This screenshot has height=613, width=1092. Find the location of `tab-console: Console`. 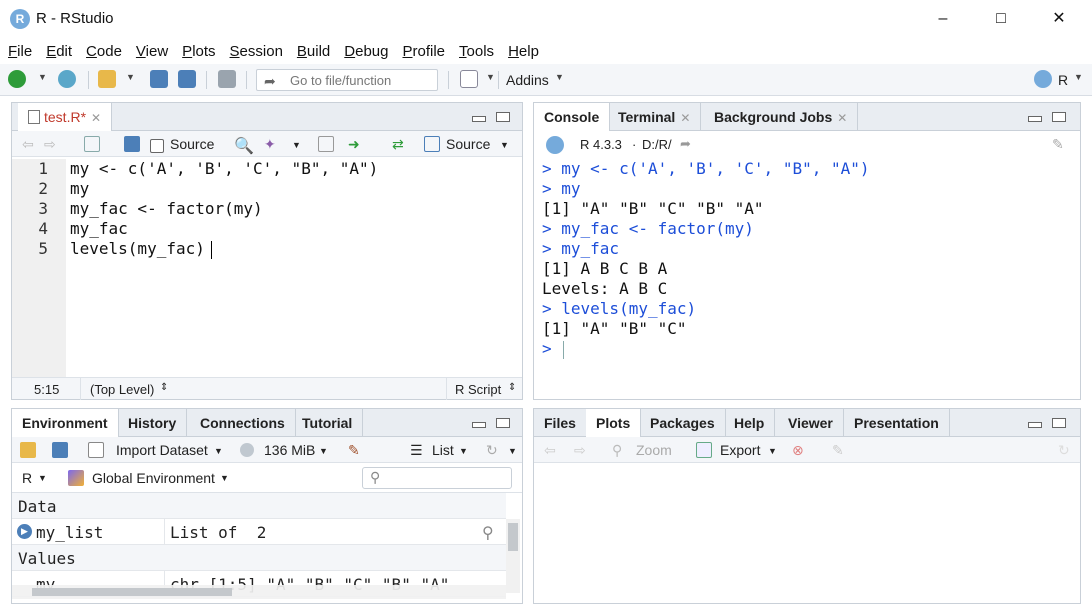

tab-console: Console is located at coordinates (572, 117).